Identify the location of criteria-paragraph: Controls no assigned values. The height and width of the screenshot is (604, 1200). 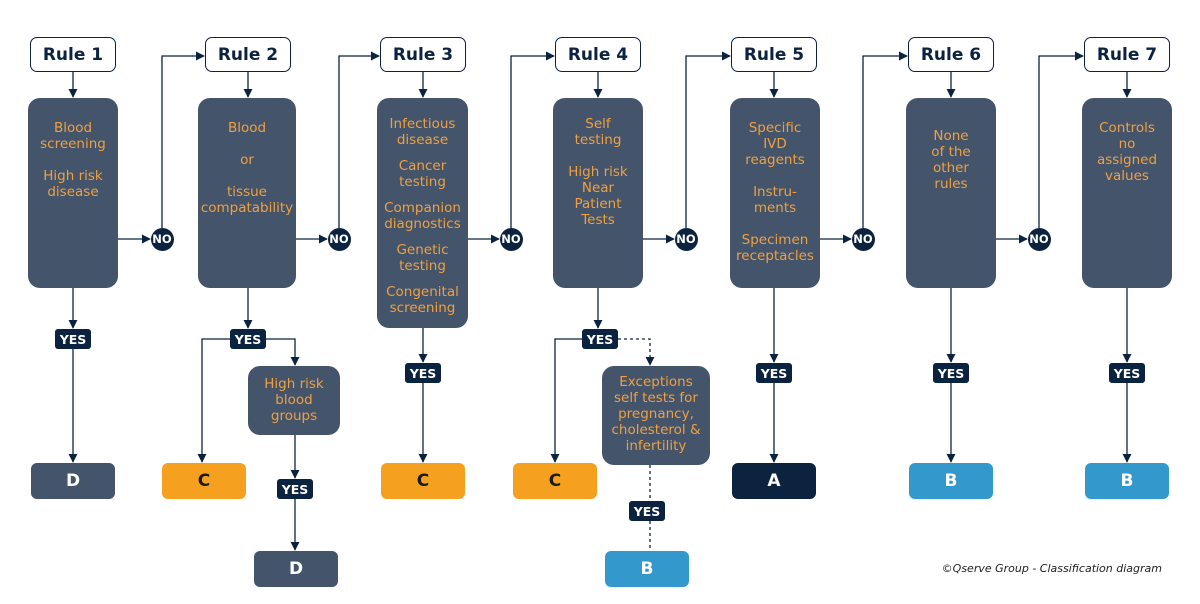
(1127, 152).